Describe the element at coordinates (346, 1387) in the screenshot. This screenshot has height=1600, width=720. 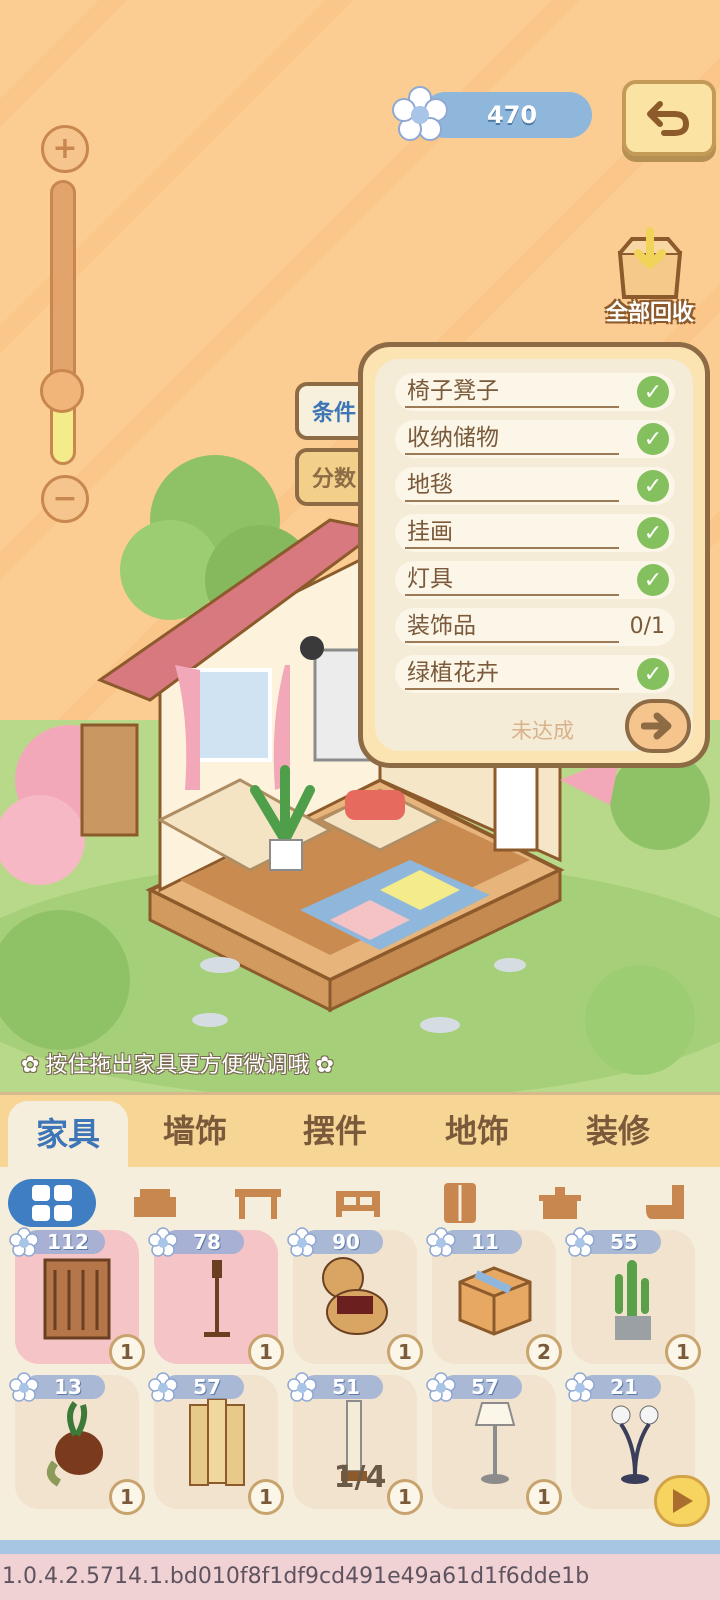
I see `price-value: 51` at that location.